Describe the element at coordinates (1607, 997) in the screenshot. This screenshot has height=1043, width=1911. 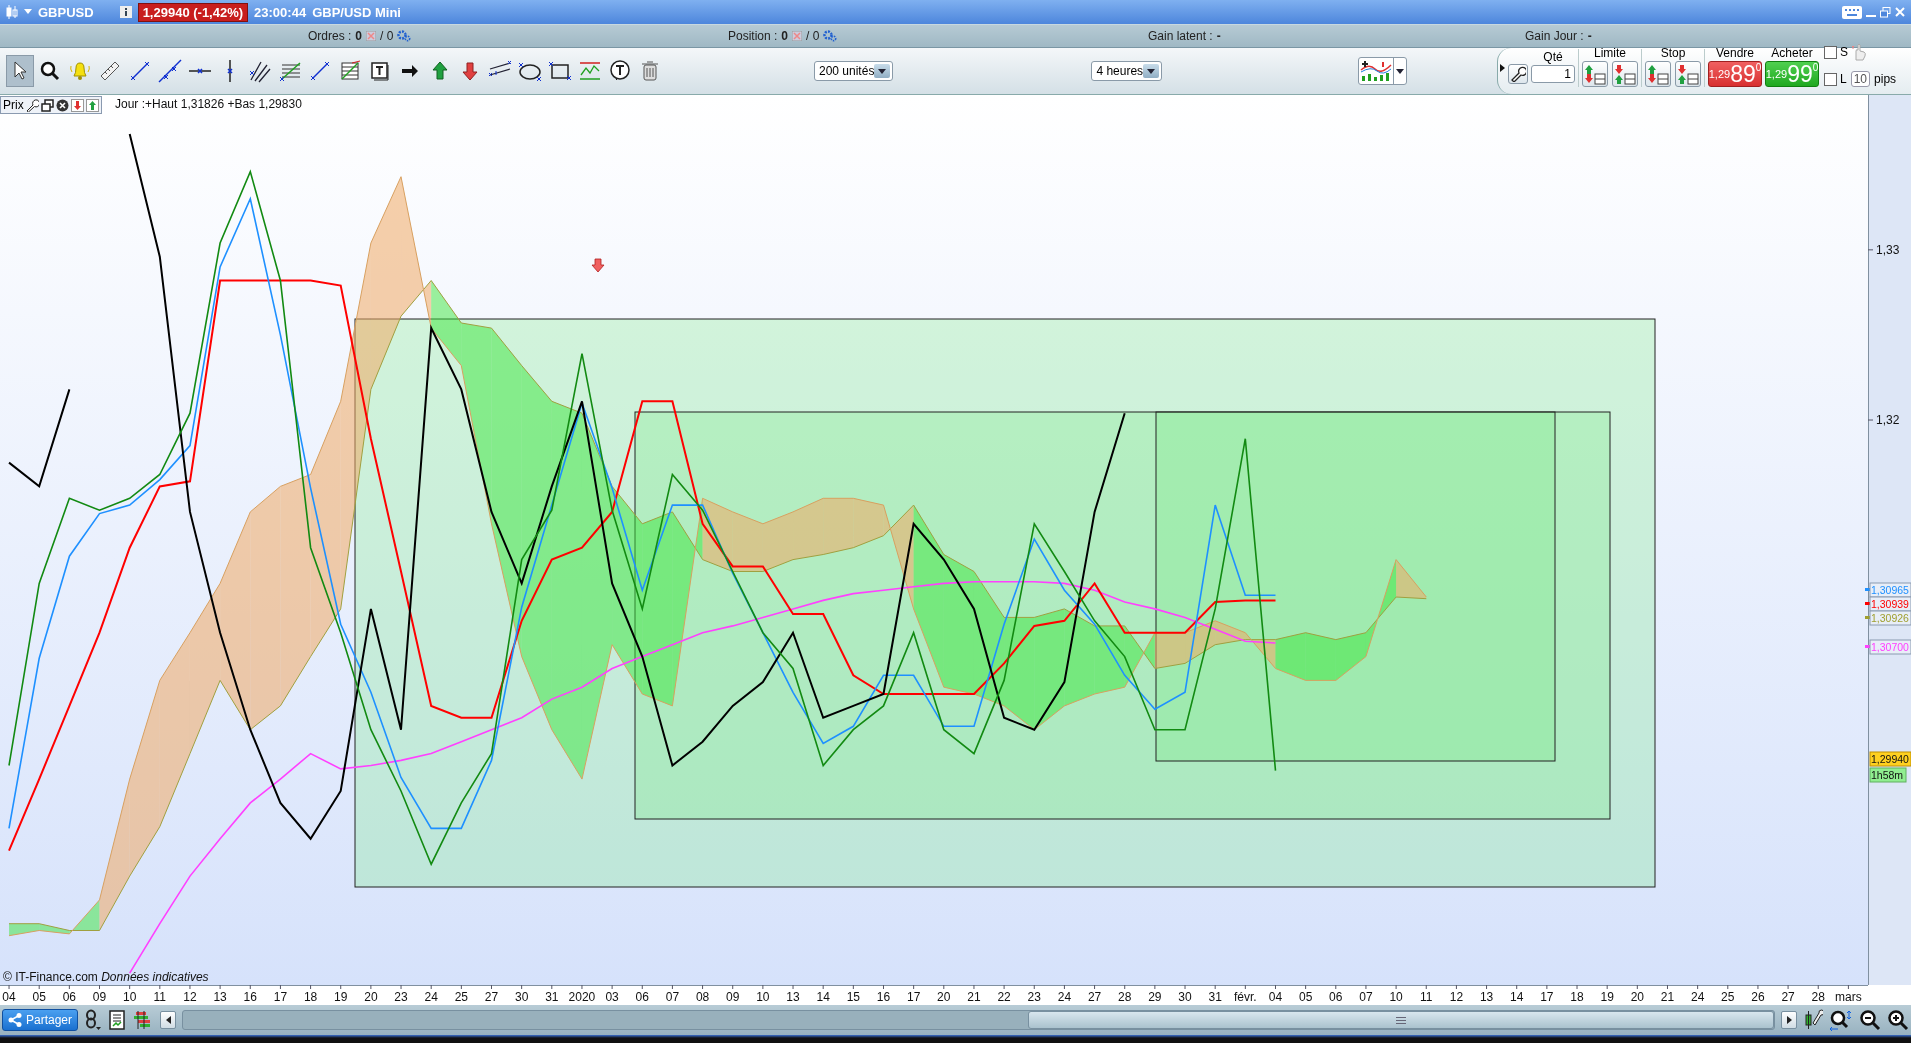
I see `axis-label: 19` at that location.